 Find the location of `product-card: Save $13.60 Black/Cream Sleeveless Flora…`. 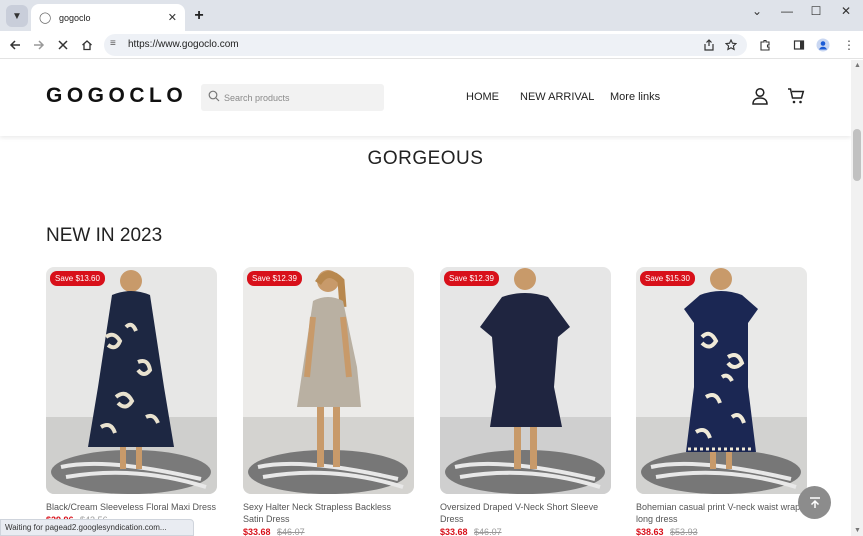

product-card: Save $13.60 Black/Cream Sleeveless Flora… is located at coordinates (131, 396).